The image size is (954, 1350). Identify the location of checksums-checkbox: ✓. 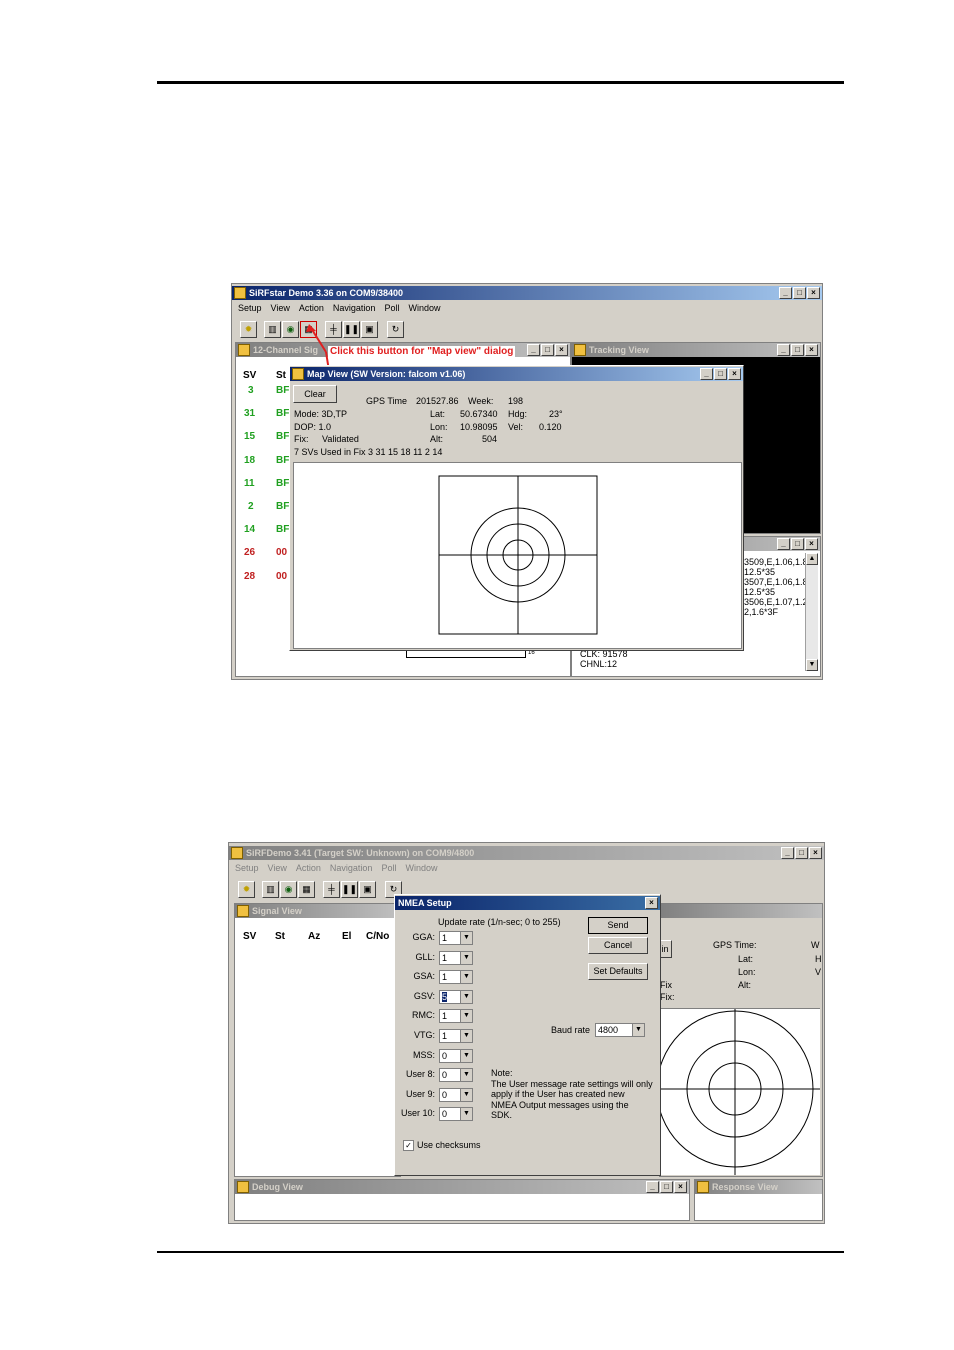
(408, 1145).